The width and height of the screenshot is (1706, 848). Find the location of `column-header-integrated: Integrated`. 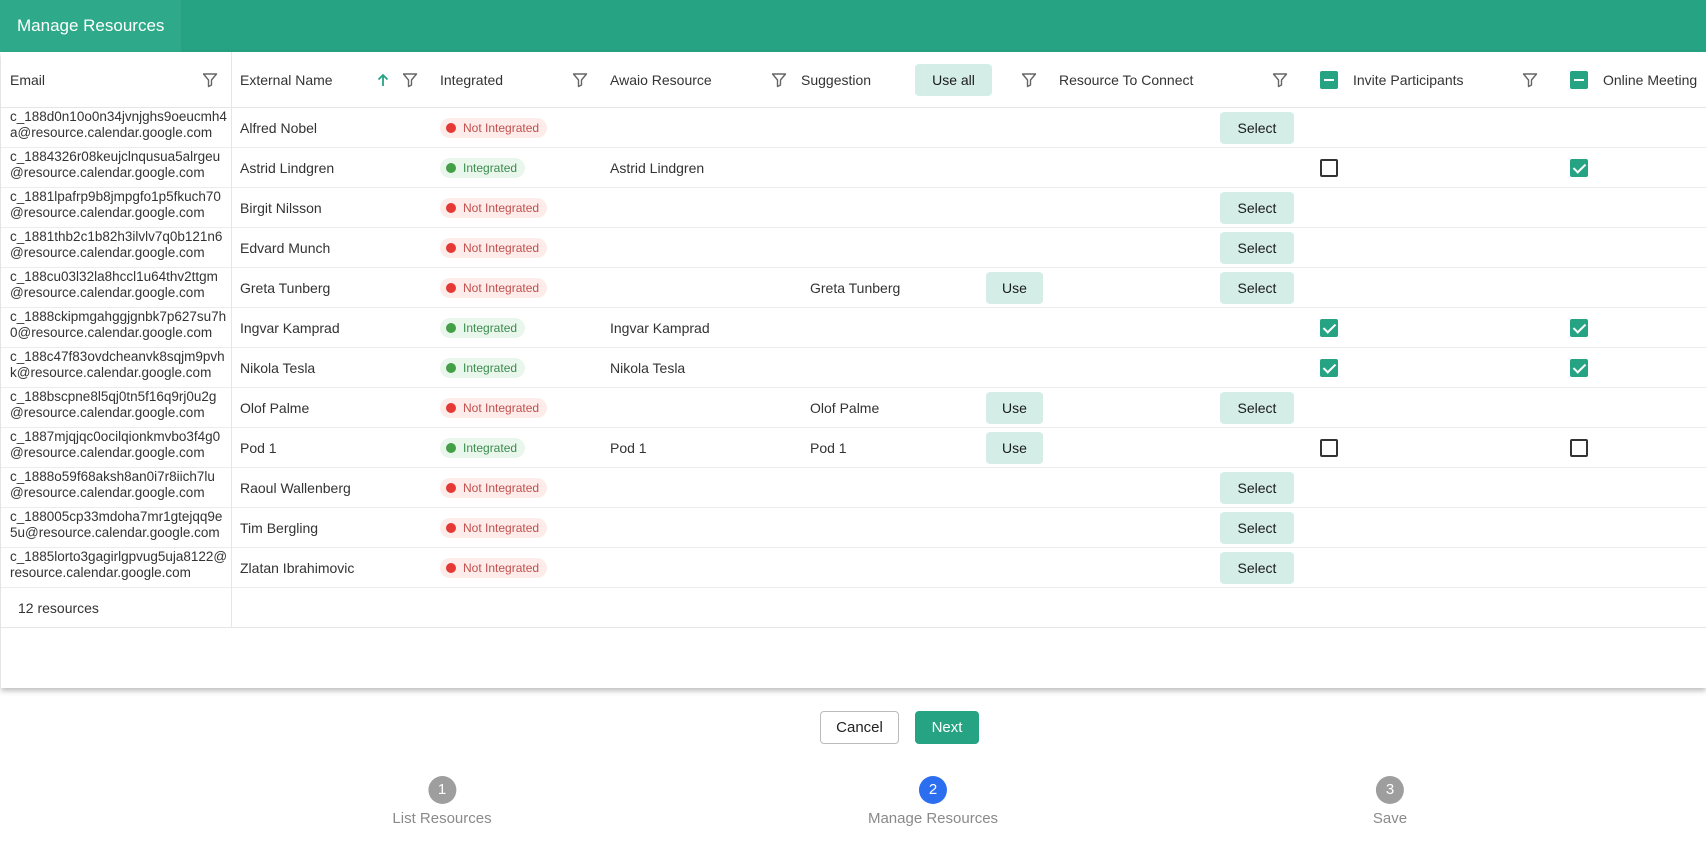

column-header-integrated: Integrated is located at coordinates (471, 79).